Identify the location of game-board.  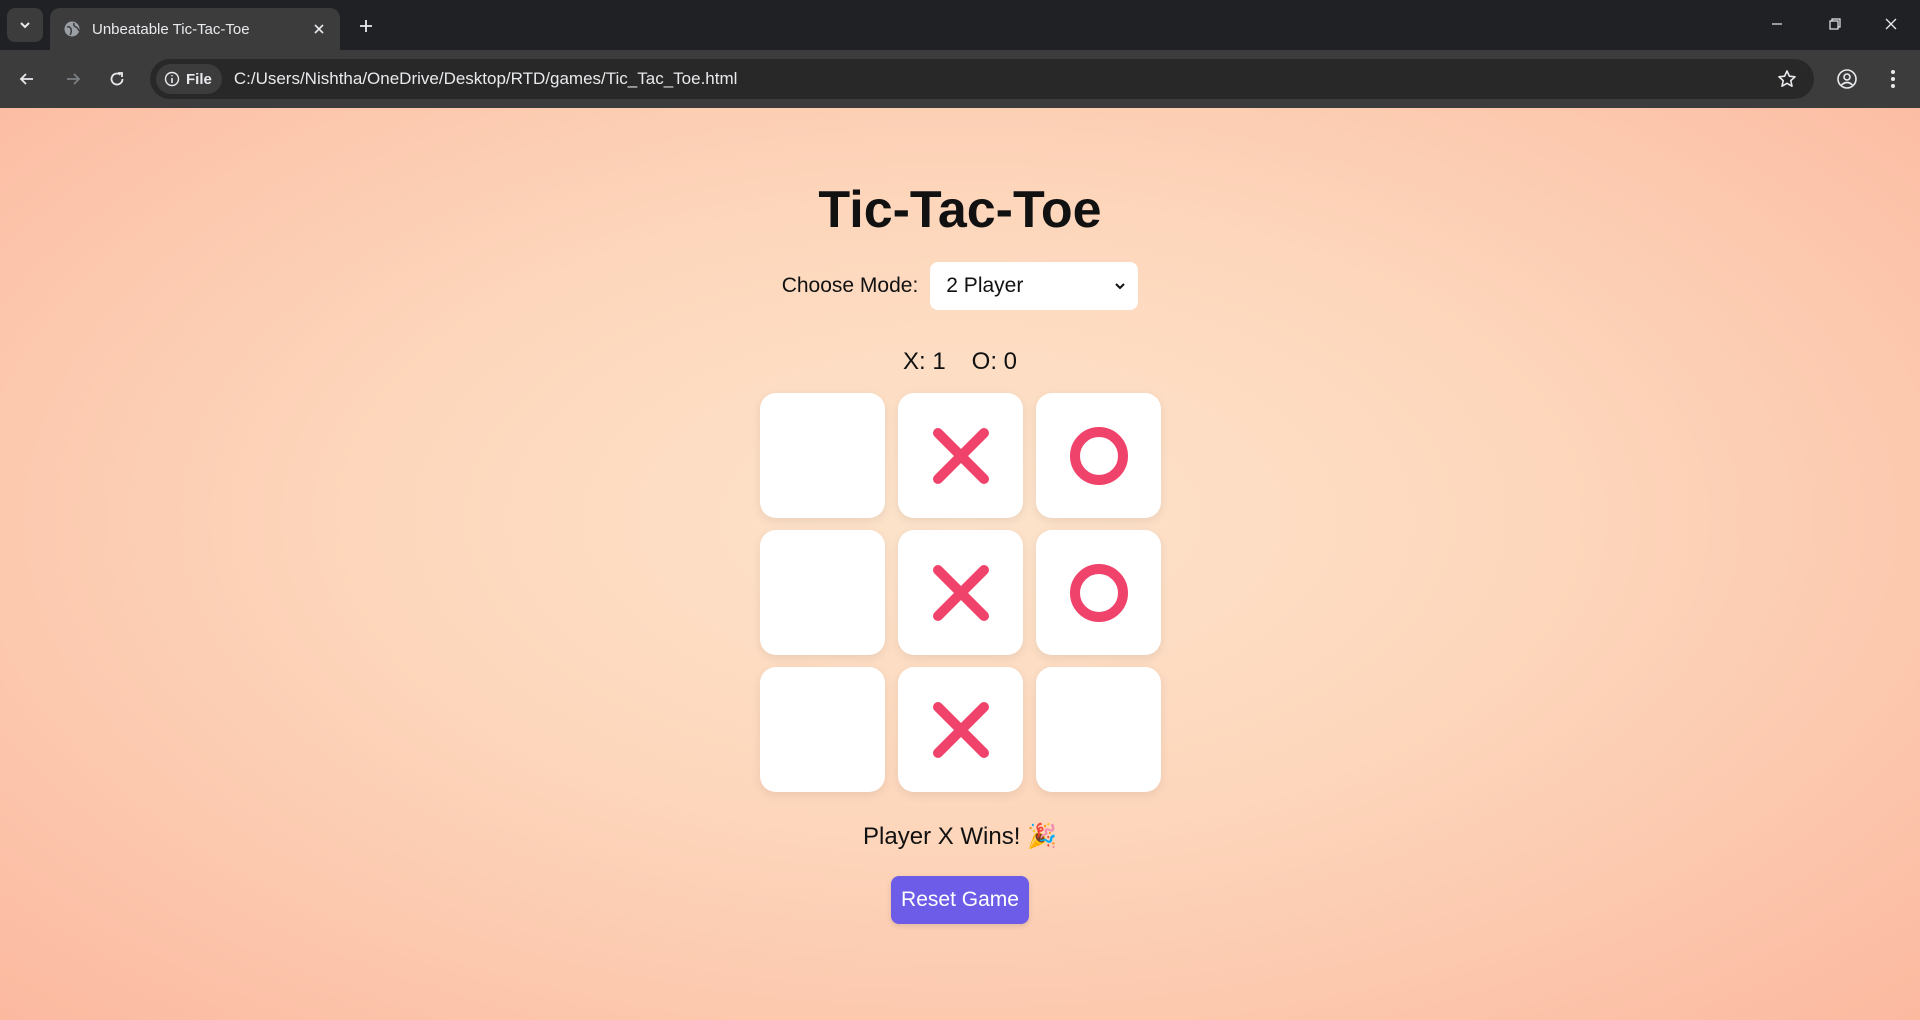
(960, 592).